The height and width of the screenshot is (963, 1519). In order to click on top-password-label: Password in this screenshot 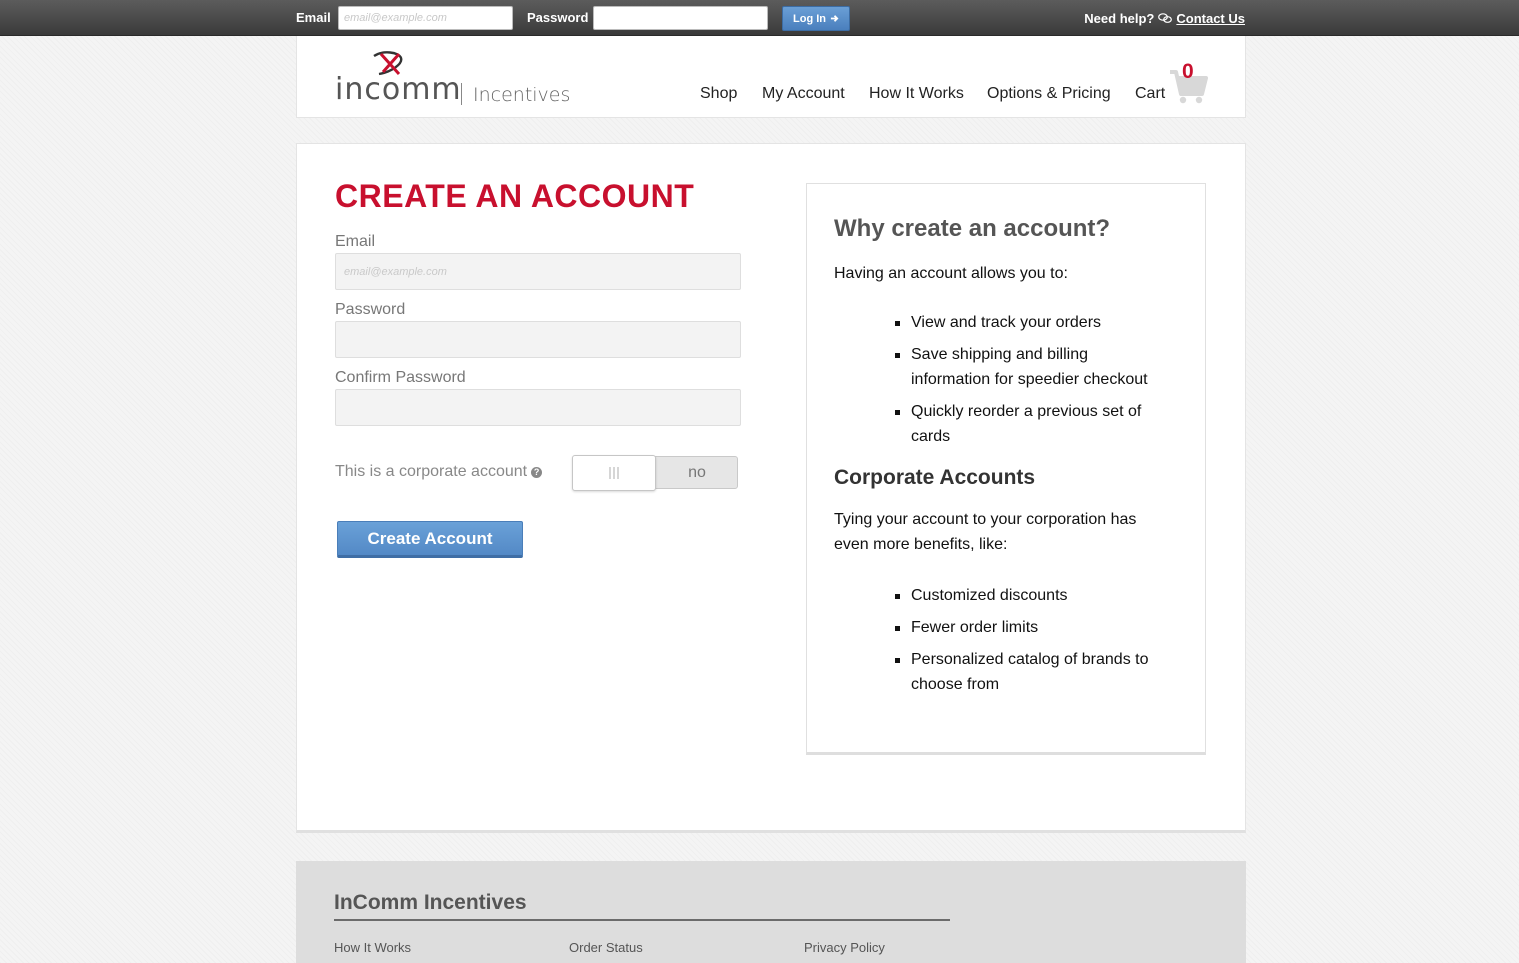, I will do `click(558, 17)`.